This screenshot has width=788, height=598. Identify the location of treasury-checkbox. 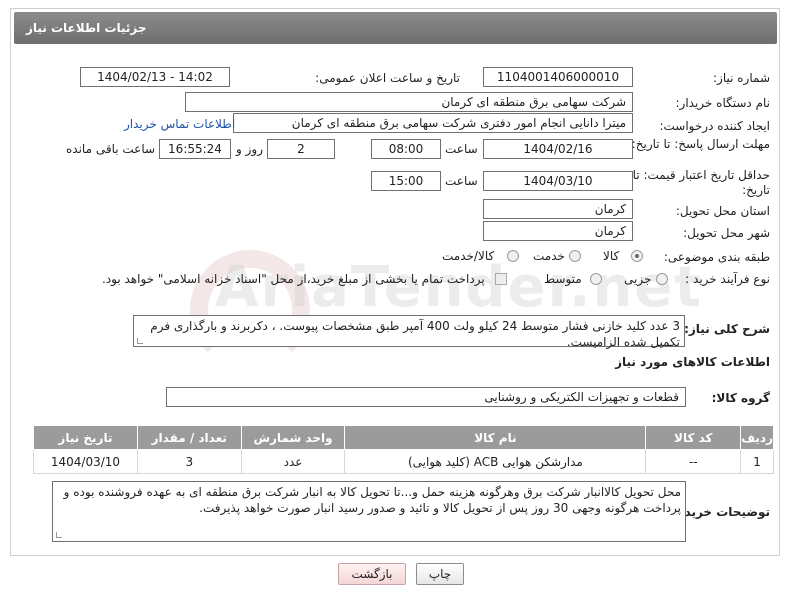
(501, 279).